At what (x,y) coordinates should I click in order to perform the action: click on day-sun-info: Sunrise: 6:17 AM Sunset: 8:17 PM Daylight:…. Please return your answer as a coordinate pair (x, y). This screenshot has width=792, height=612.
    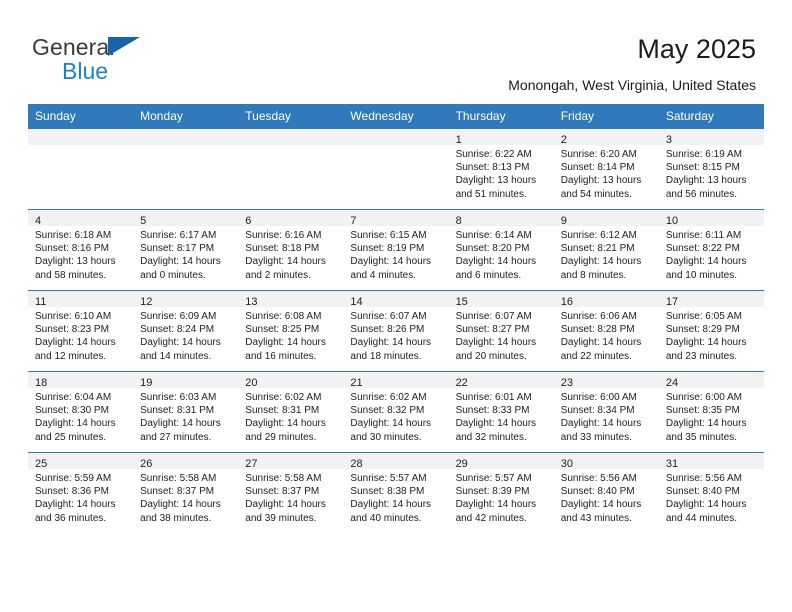
    Looking at the image, I should click on (185, 254).